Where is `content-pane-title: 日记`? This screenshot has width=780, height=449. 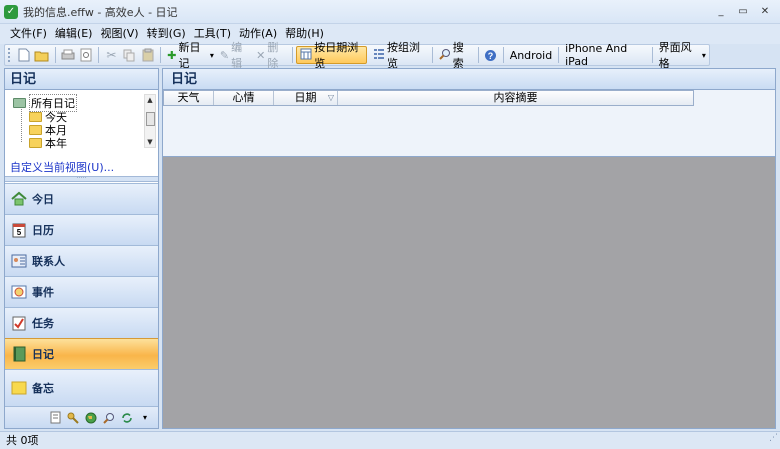
content-pane-title: 日记 is located at coordinates (469, 79).